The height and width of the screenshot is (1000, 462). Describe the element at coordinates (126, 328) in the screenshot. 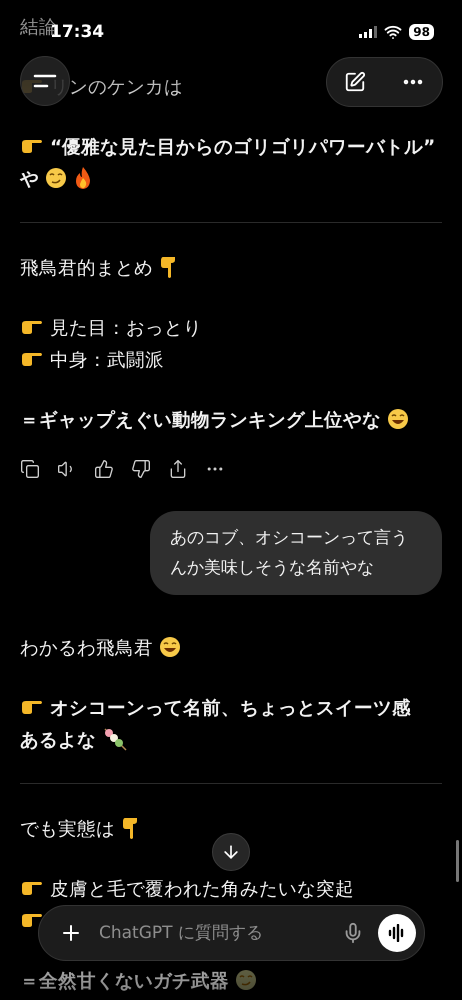

I see `message-text: 見た目：おっとり` at that location.